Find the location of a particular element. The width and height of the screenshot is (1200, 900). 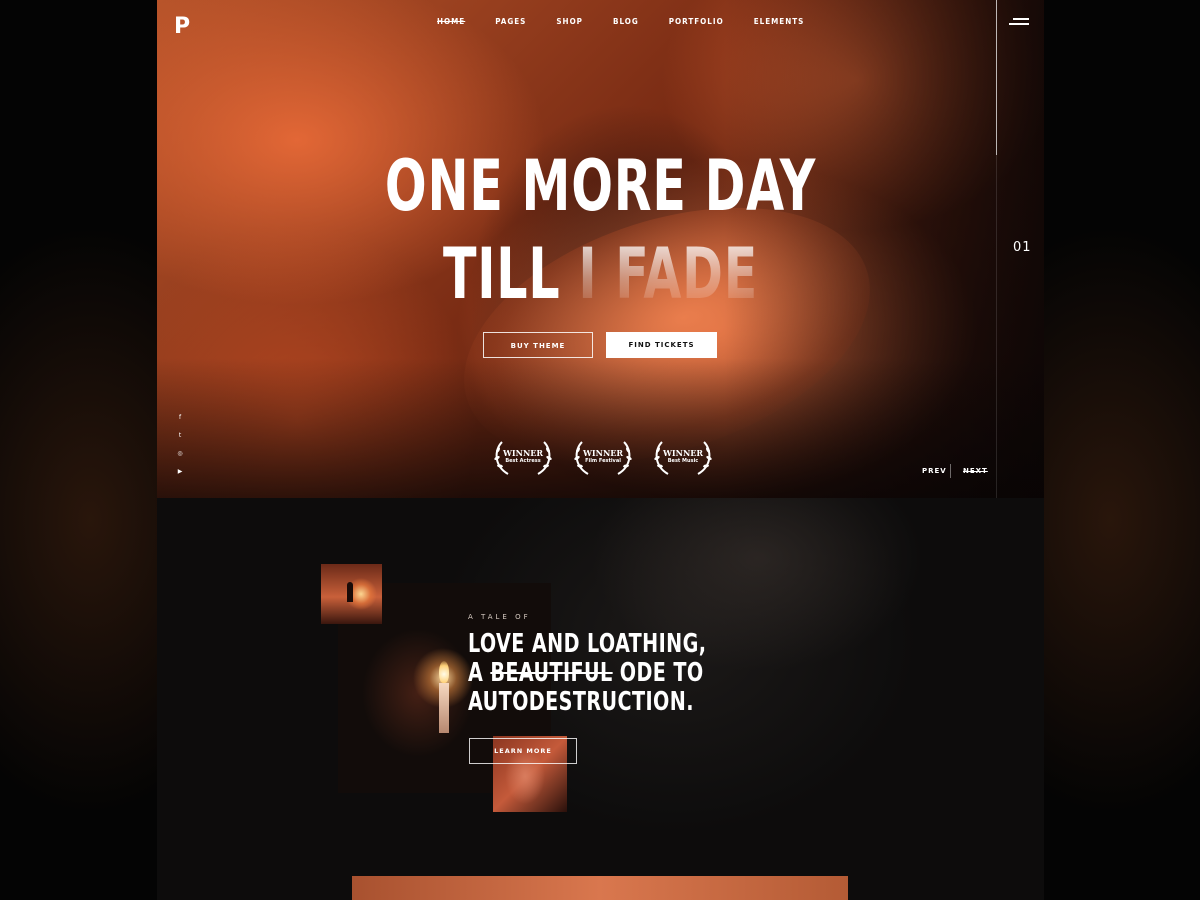

silhouette-shape is located at coordinates (350, 592).